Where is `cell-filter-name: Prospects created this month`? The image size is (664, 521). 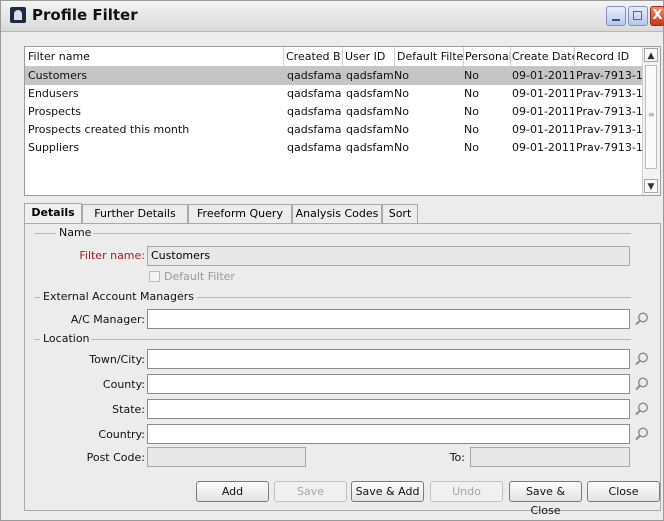 cell-filter-name: Prospects created this month is located at coordinates (109, 129).